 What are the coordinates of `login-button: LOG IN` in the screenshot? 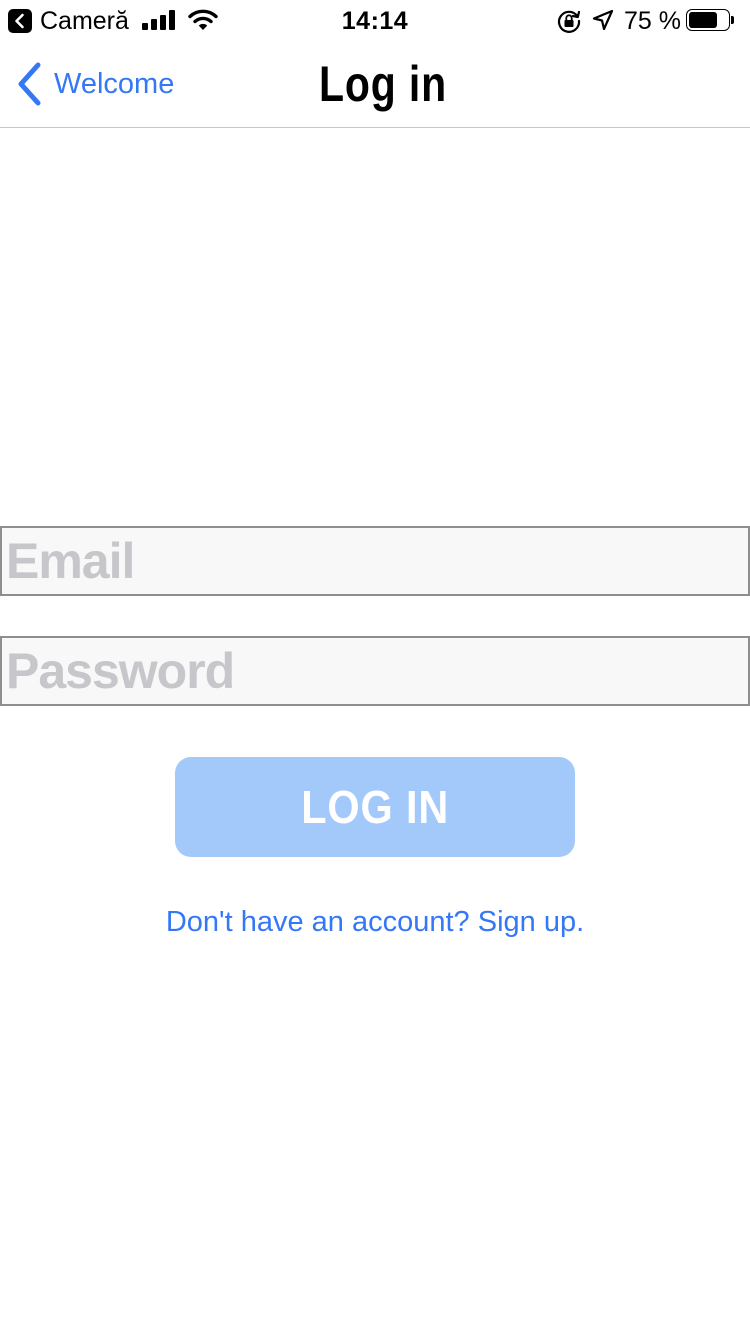 It's located at (375, 807).